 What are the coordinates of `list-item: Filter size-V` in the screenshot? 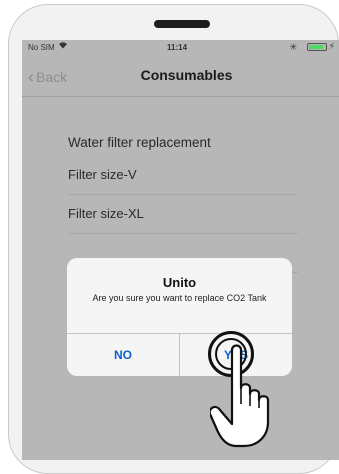 It's located at (183, 175).